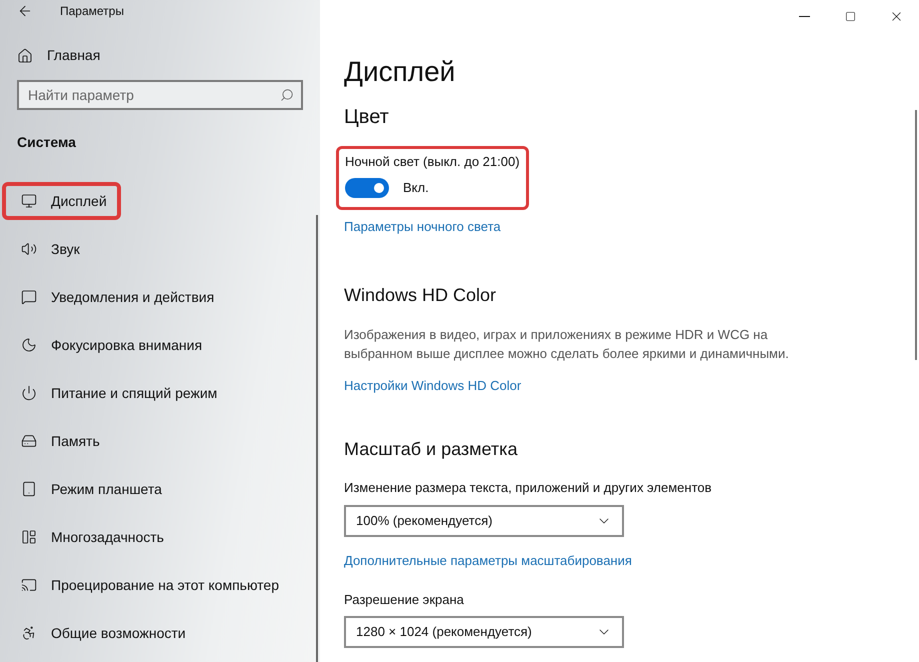 This screenshot has width=919, height=662. What do you see at coordinates (29, 345) in the screenshot?
I see `moon-icon` at bounding box center [29, 345].